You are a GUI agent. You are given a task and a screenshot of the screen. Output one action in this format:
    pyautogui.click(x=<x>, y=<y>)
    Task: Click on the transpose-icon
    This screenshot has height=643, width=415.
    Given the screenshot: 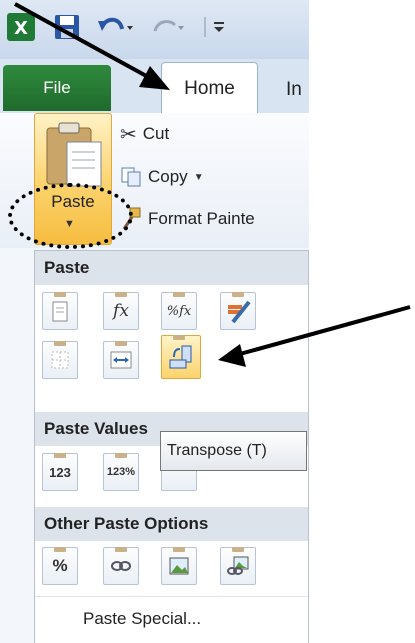 What is the action you would take?
    pyautogui.click(x=180, y=357)
    